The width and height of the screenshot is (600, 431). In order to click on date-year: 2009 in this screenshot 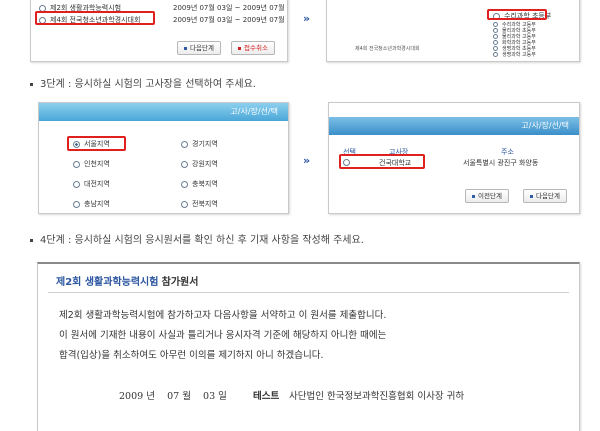, I will do `click(131, 396)`.